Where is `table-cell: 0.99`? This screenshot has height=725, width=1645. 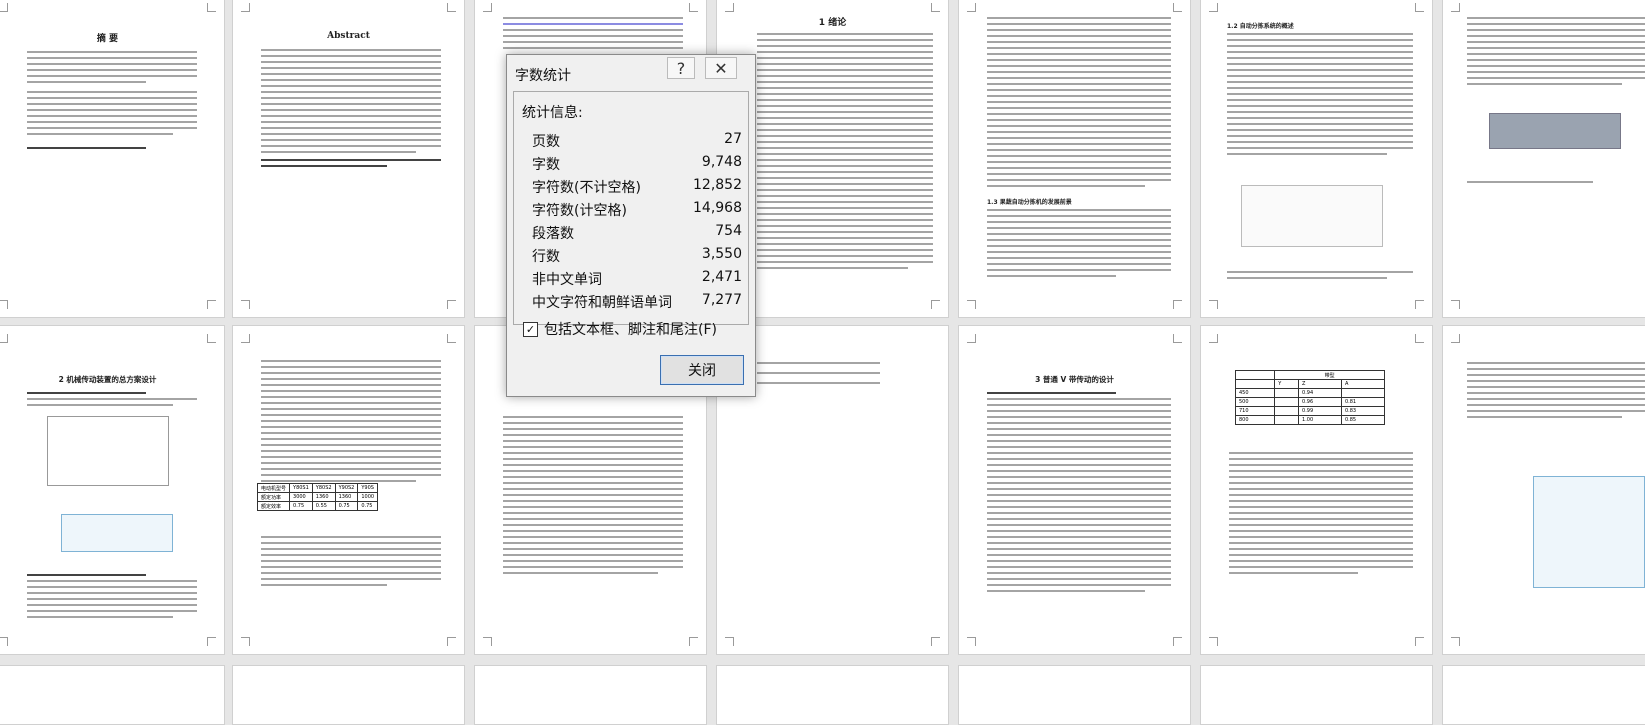
table-cell: 0.99 is located at coordinates (1320, 411).